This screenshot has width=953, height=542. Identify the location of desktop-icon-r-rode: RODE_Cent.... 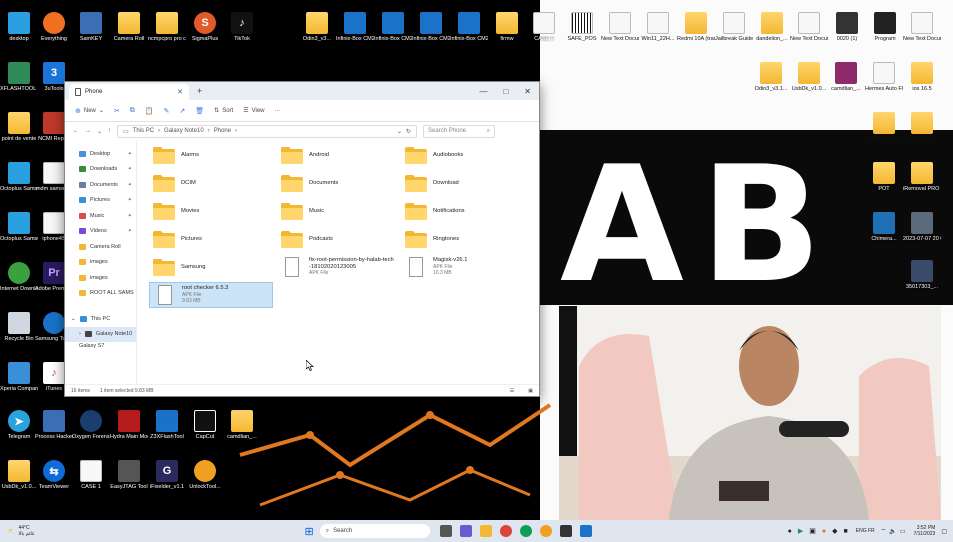
(884, 127).